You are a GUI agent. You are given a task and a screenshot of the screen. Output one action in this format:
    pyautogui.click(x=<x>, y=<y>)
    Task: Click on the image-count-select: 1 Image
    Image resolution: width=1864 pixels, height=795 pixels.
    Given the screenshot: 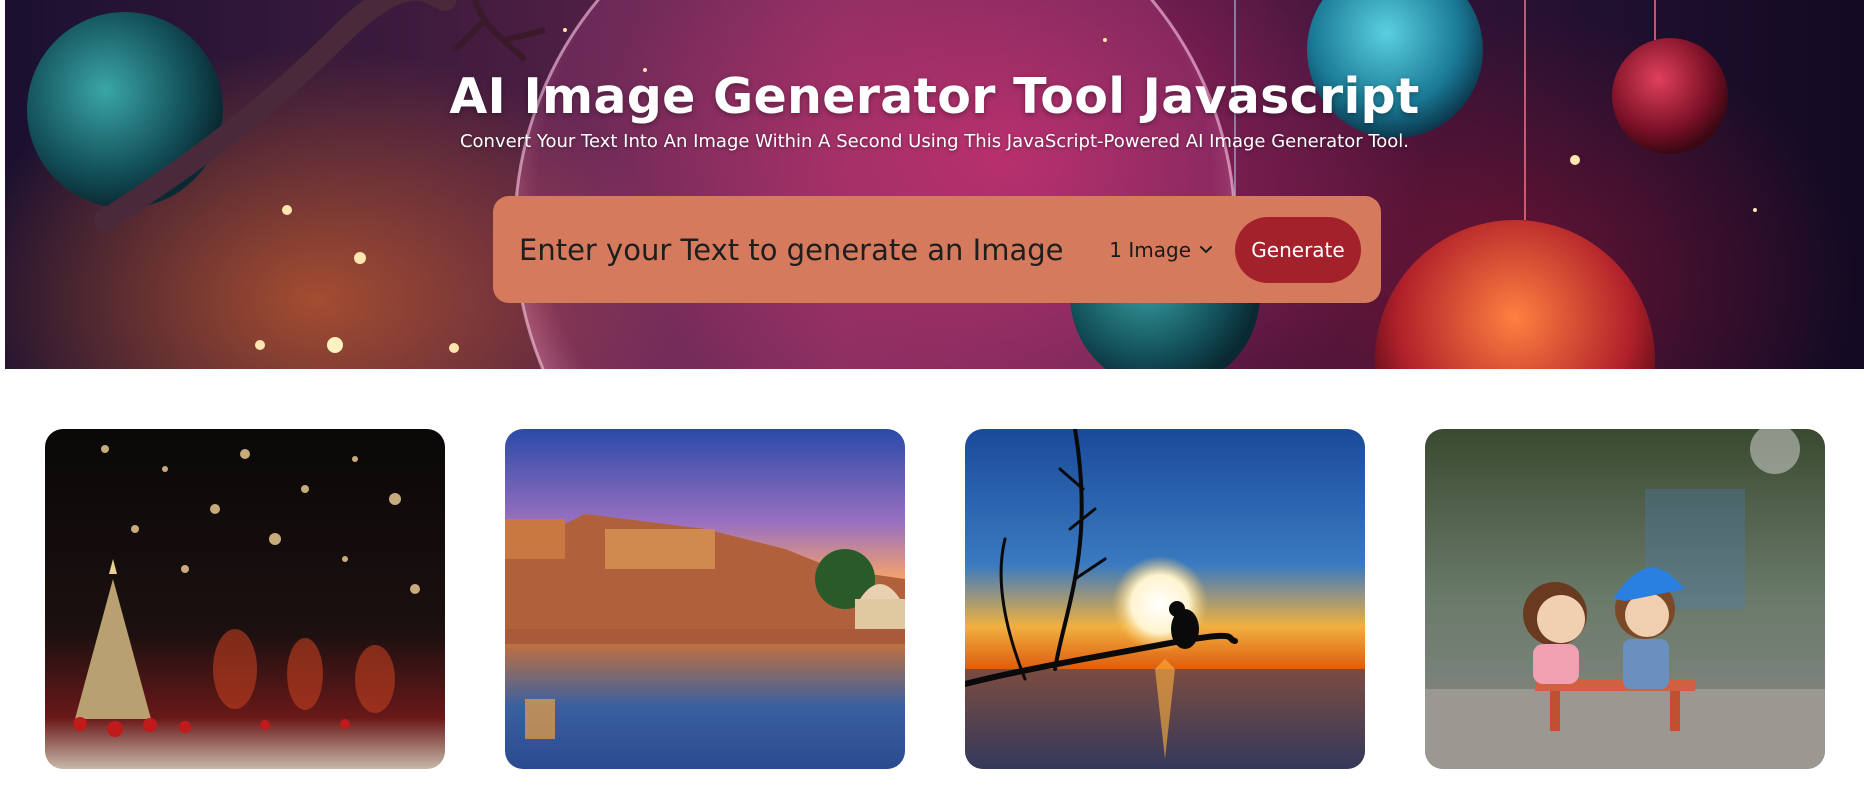 What is the action you would take?
    pyautogui.click(x=1161, y=250)
    